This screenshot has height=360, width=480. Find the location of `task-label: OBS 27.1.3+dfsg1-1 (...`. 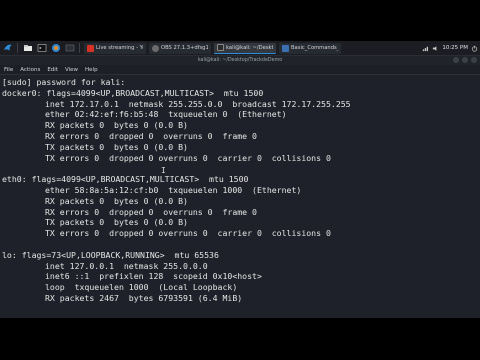

task-label: OBS 27.1.3+dfsg1-1 (... is located at coordinates (184, 48).